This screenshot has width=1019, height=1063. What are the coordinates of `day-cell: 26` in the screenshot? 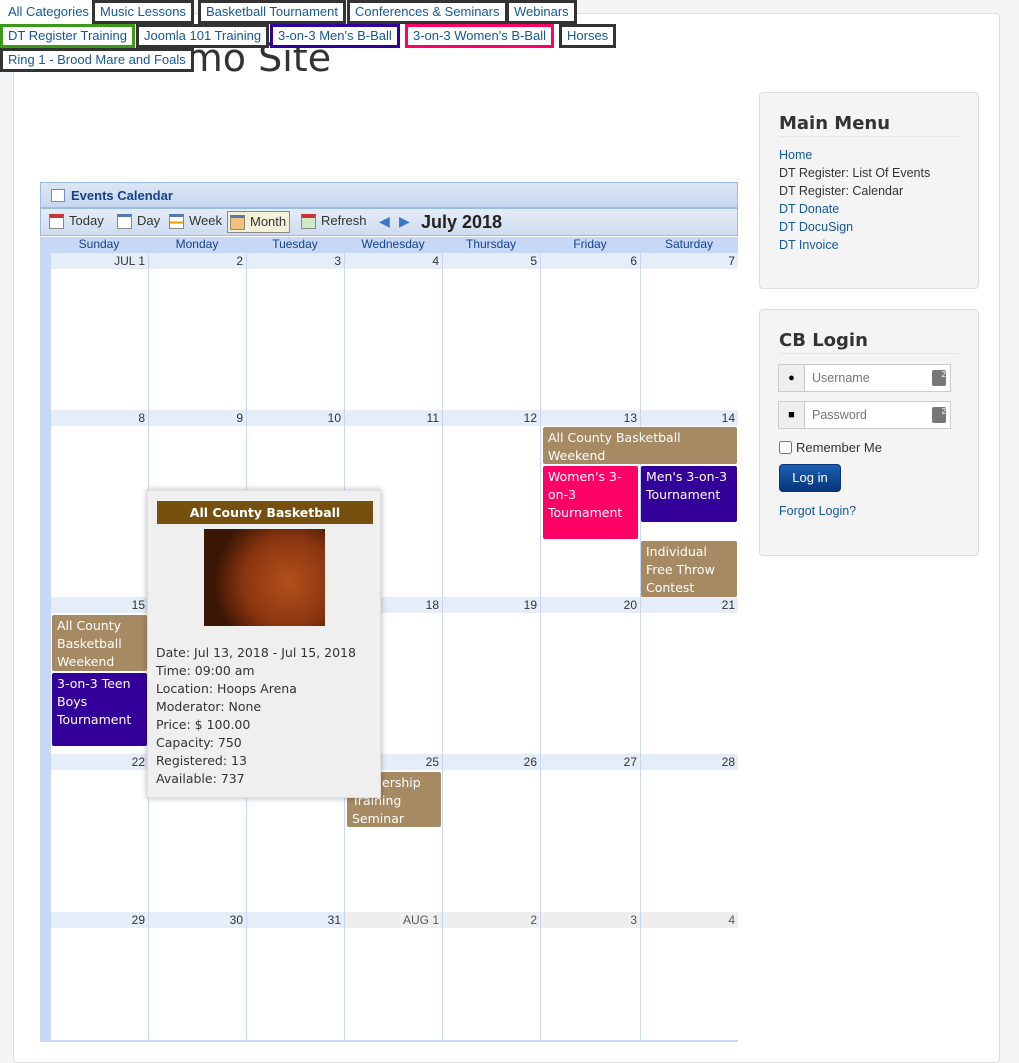 It's located at (491, 833).